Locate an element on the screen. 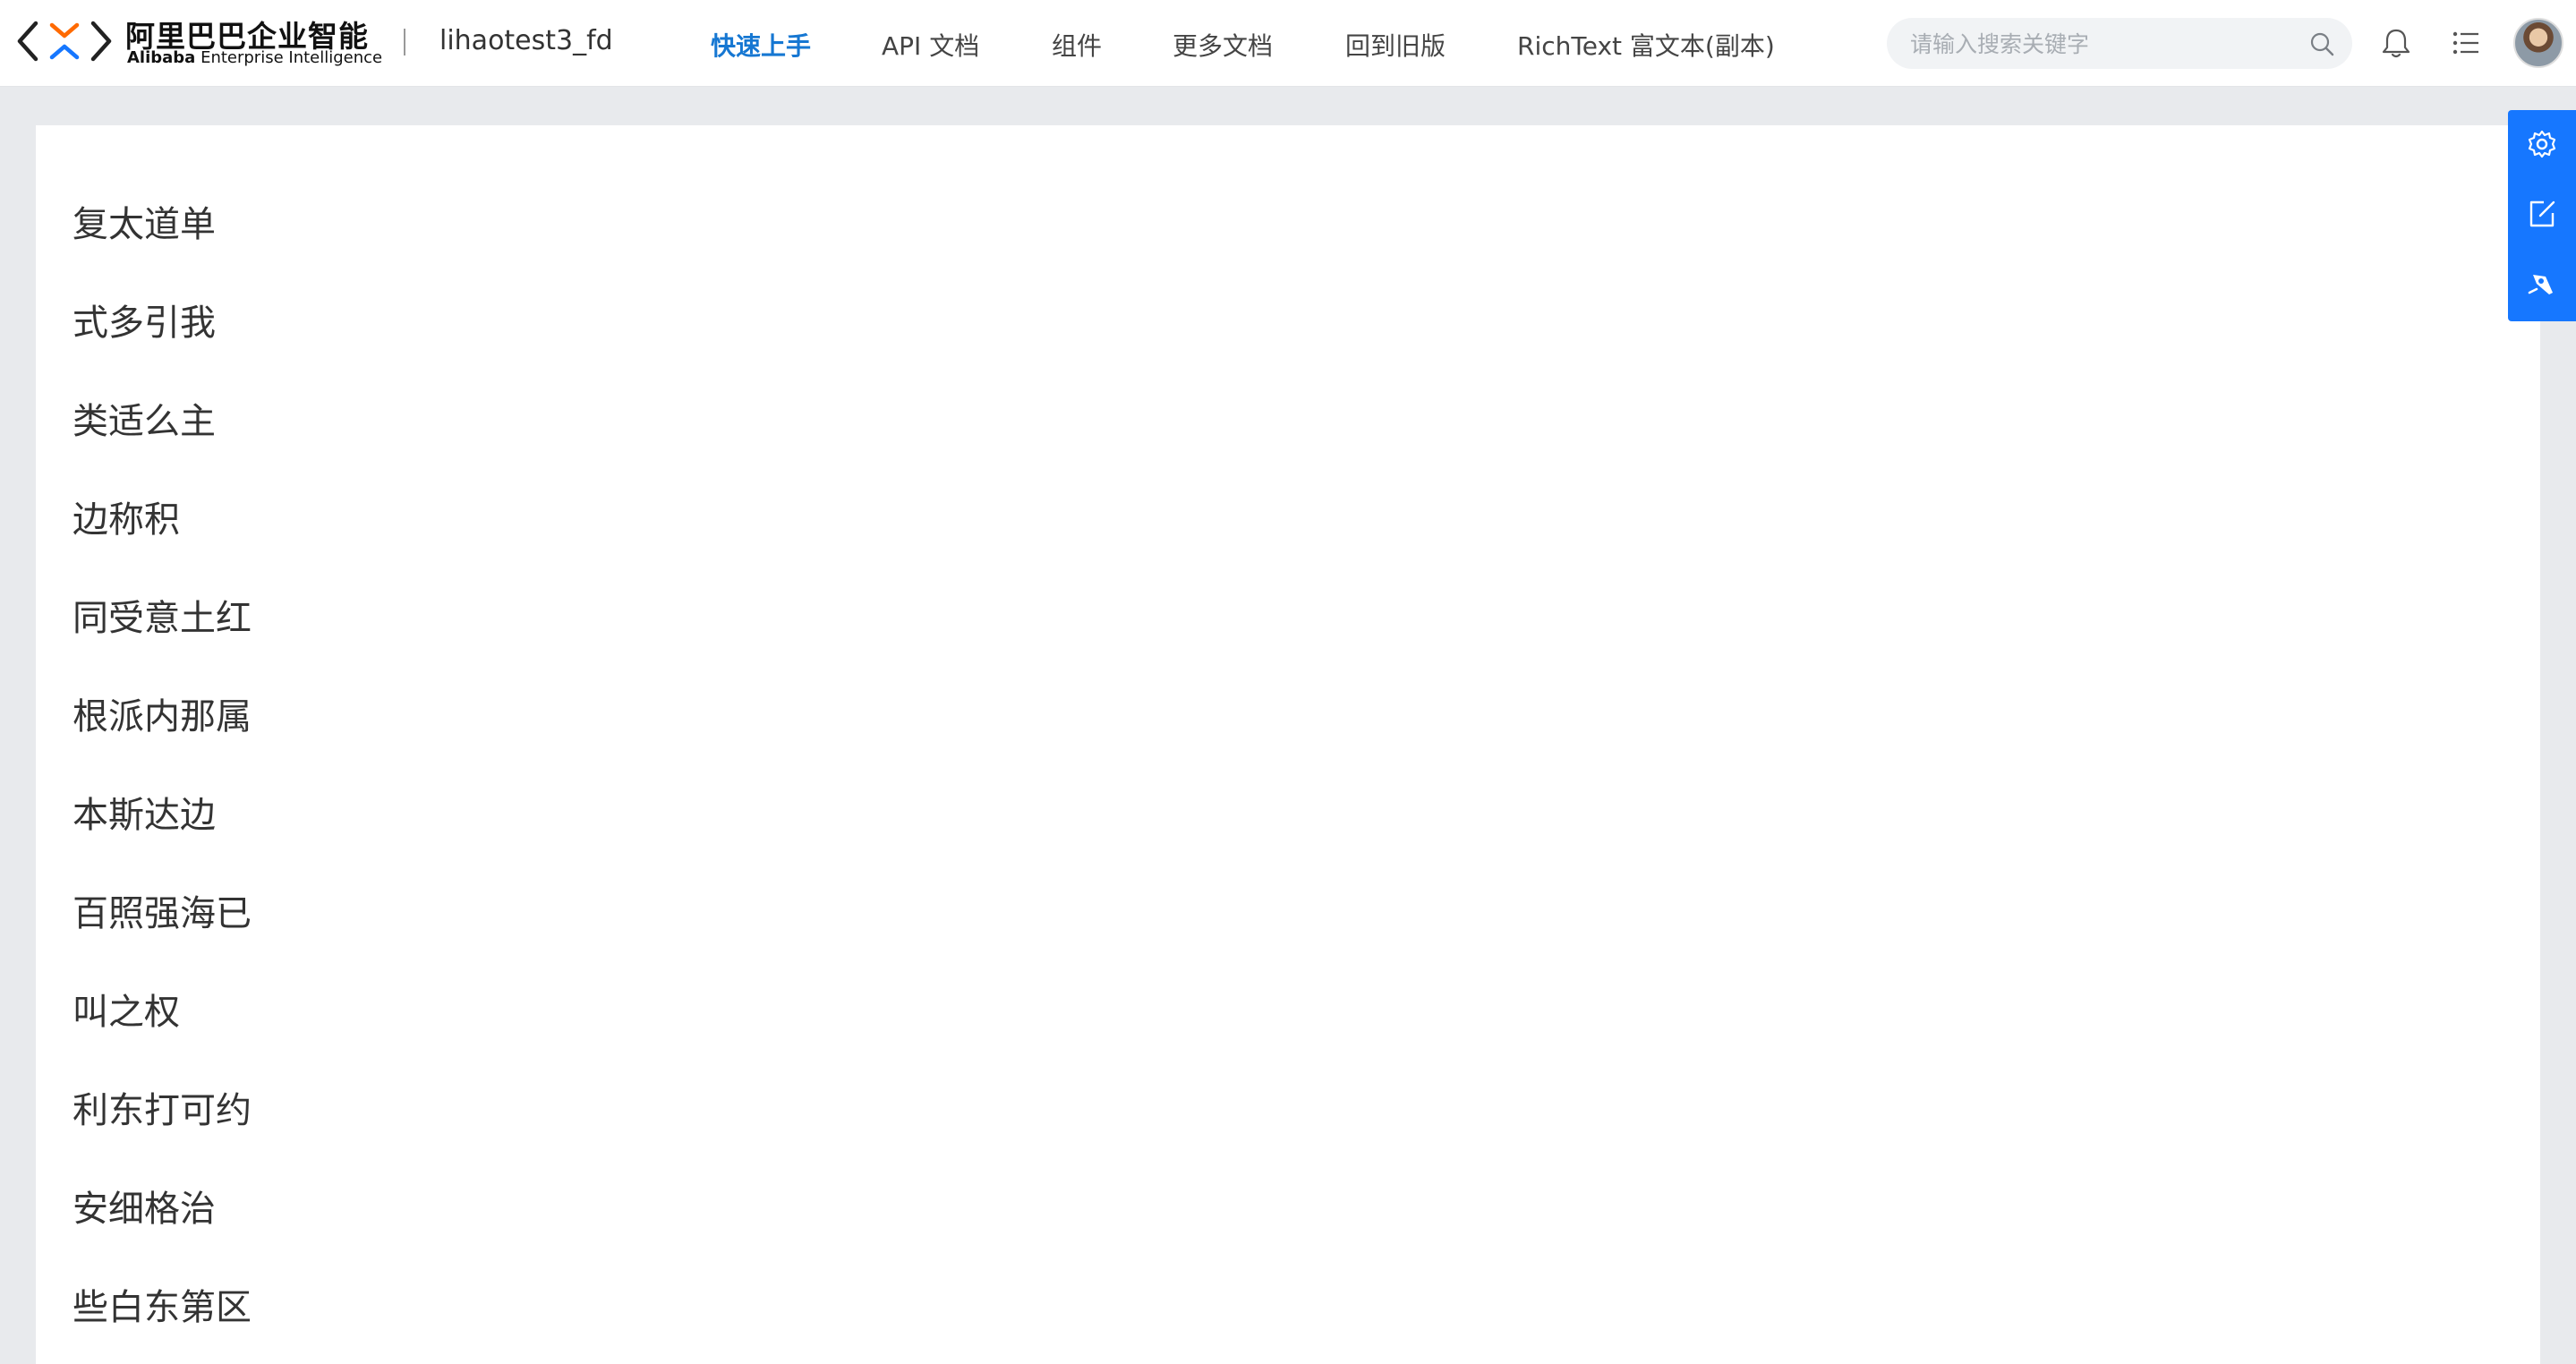  alibaba-logo-icon is located at coordinates (64, 41).